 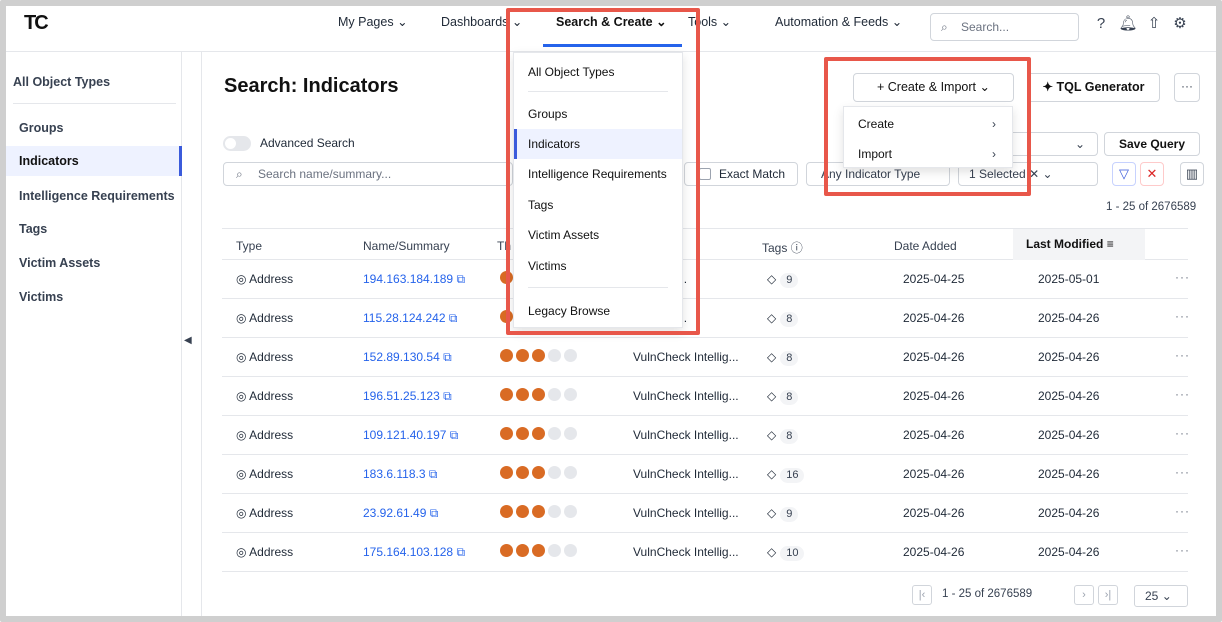 What do you see at coordinates (406, 246) in the screenshot?
I see `column-name-summary: Name/Summary` at bounding box center [406, 246].